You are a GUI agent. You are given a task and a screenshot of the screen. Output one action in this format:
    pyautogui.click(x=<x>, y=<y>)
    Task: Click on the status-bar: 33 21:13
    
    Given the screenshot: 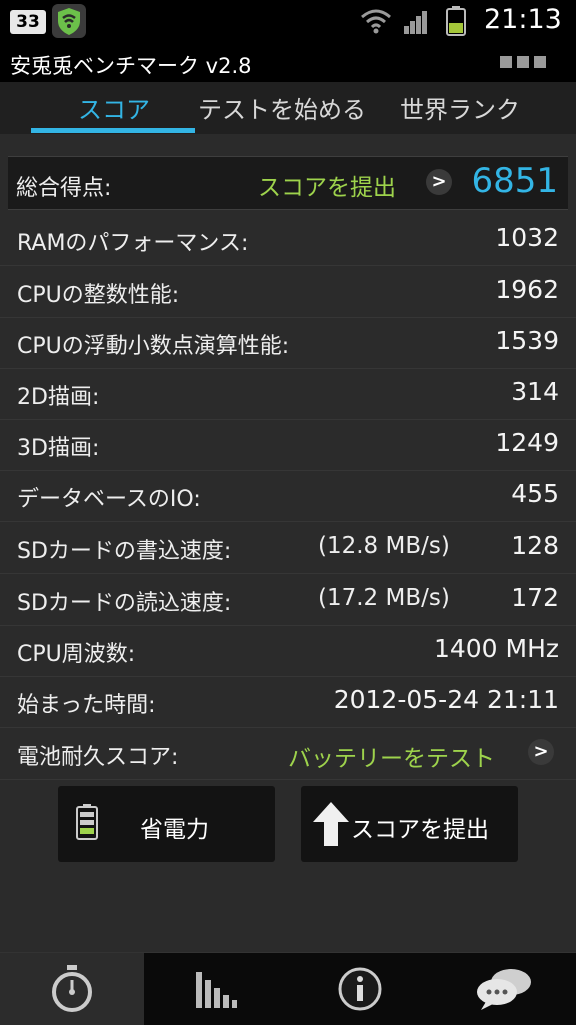 What is the action you would take?
    pyautogui.click(x=288, y=22)
    